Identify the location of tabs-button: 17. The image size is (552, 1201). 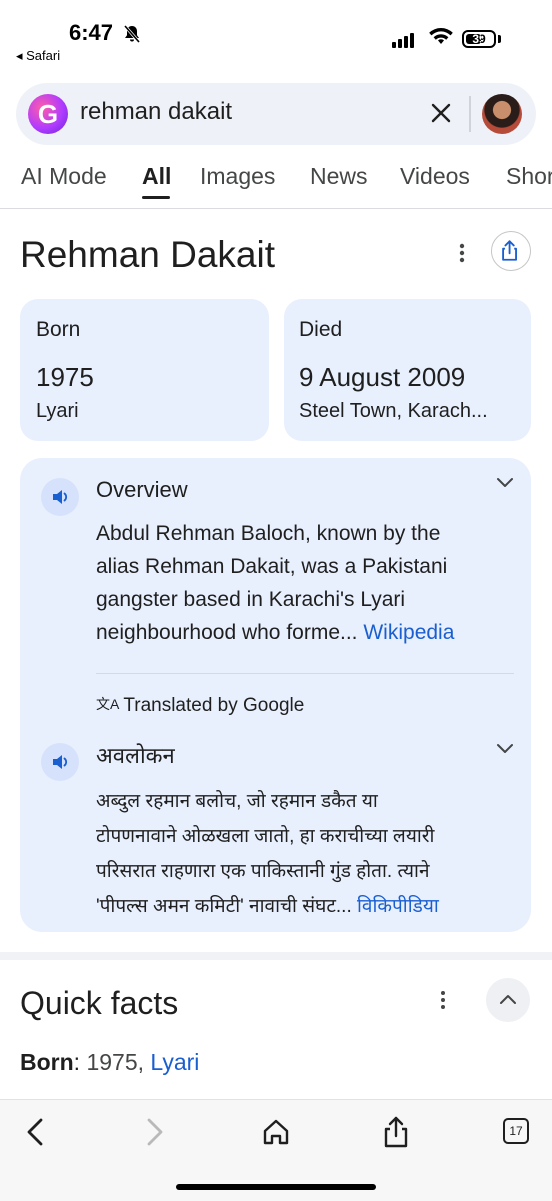
(516, 1131).